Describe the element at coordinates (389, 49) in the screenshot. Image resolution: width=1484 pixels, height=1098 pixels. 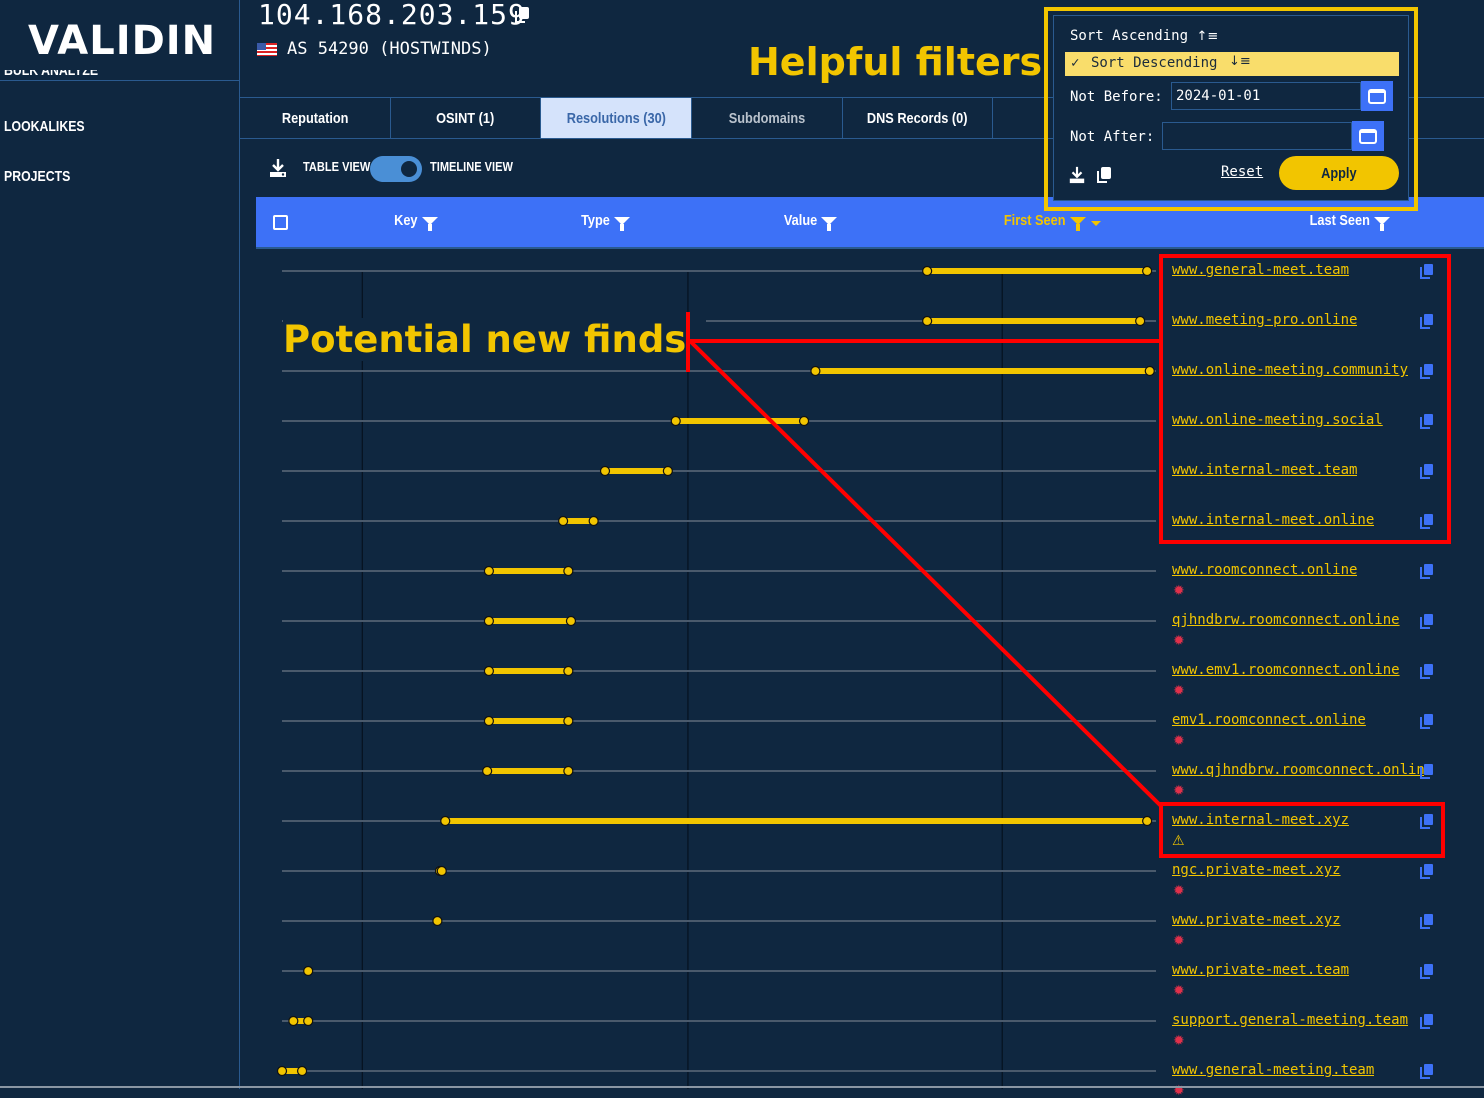
I see `asn-label: AS 54290 (HOSTWINDS)` at that location.